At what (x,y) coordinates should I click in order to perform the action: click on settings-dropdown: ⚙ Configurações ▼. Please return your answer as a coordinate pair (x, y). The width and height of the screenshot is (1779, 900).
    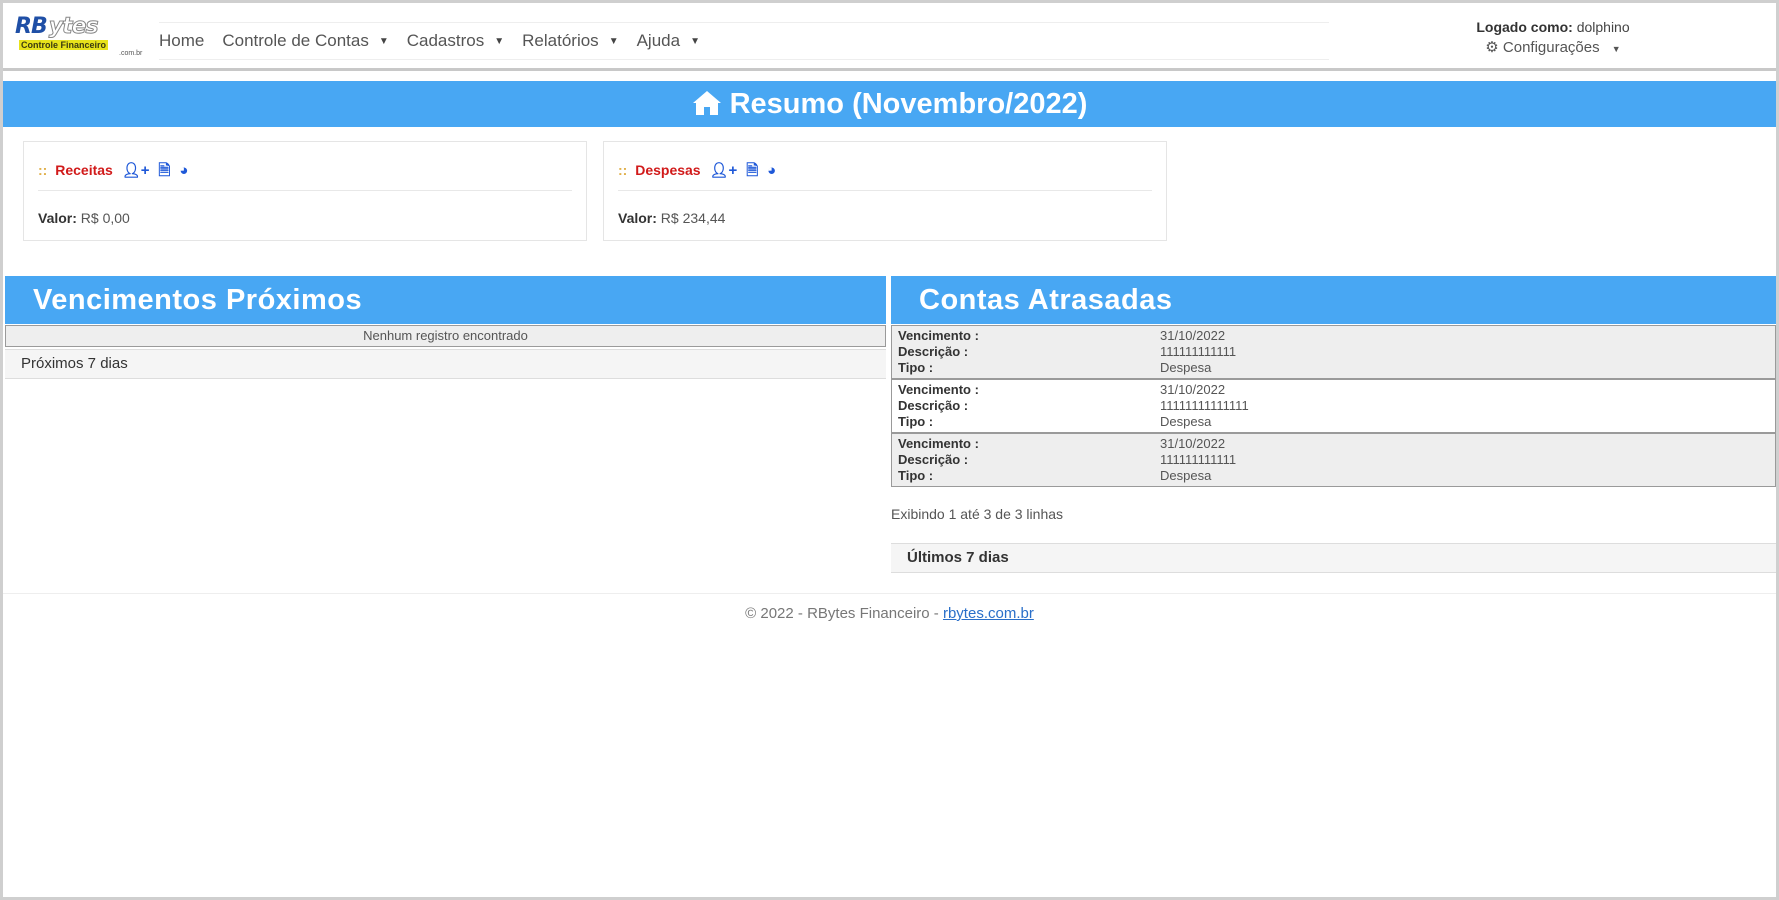
    Looking at the image, I should click on (1553, 47).